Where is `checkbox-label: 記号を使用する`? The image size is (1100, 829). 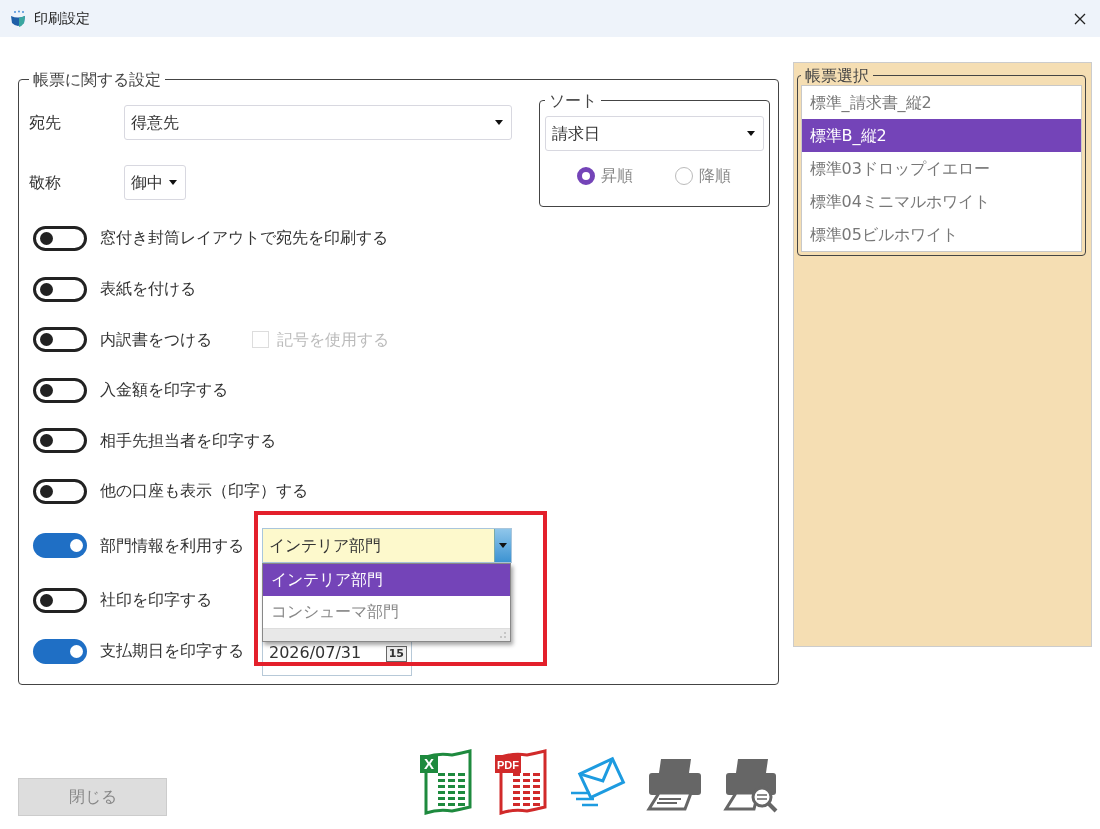
checkbox-label: 記号を使用する is located at coordinates (333, 339).